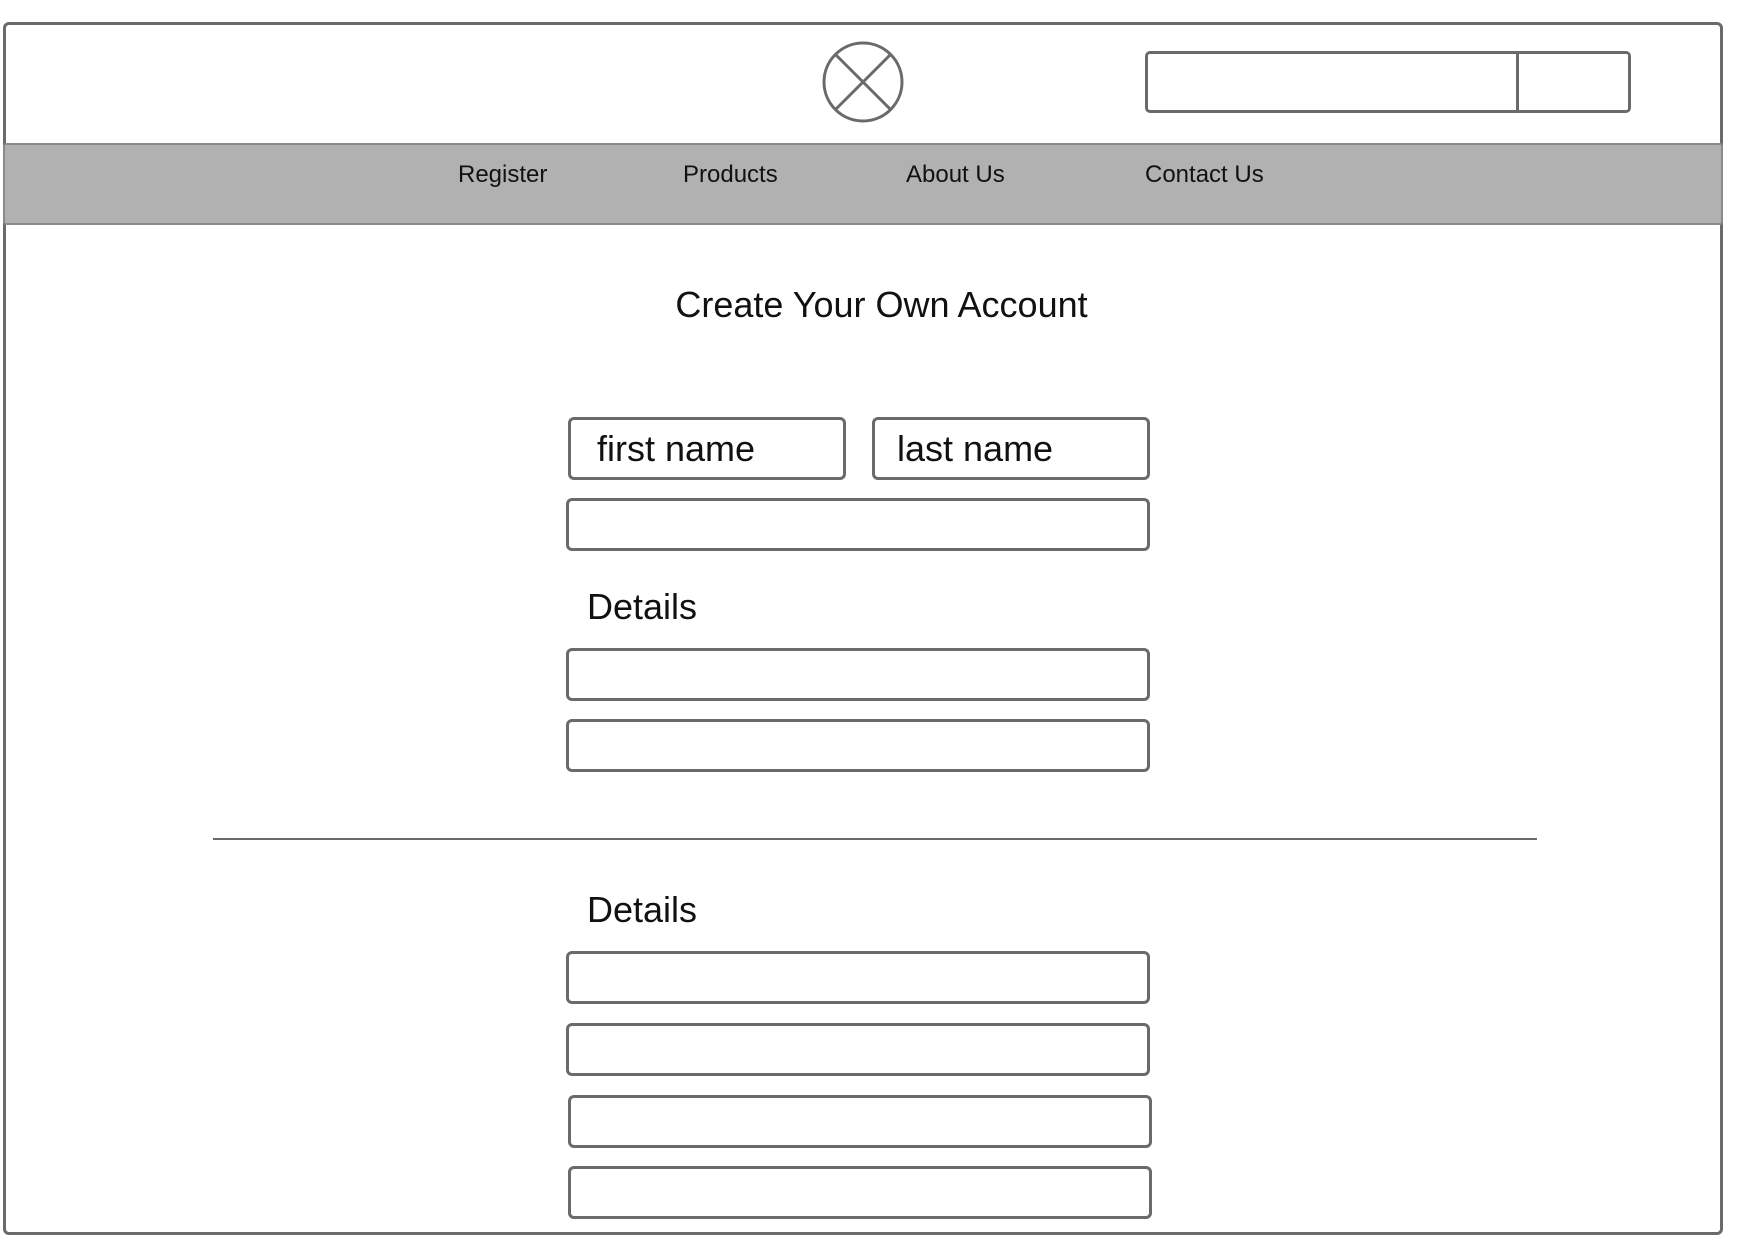 The height and width of the screenshot is (1243, 1743). Describe the element at coordinates (1332, 82) in the screenshot. I see `search-input` at that location.